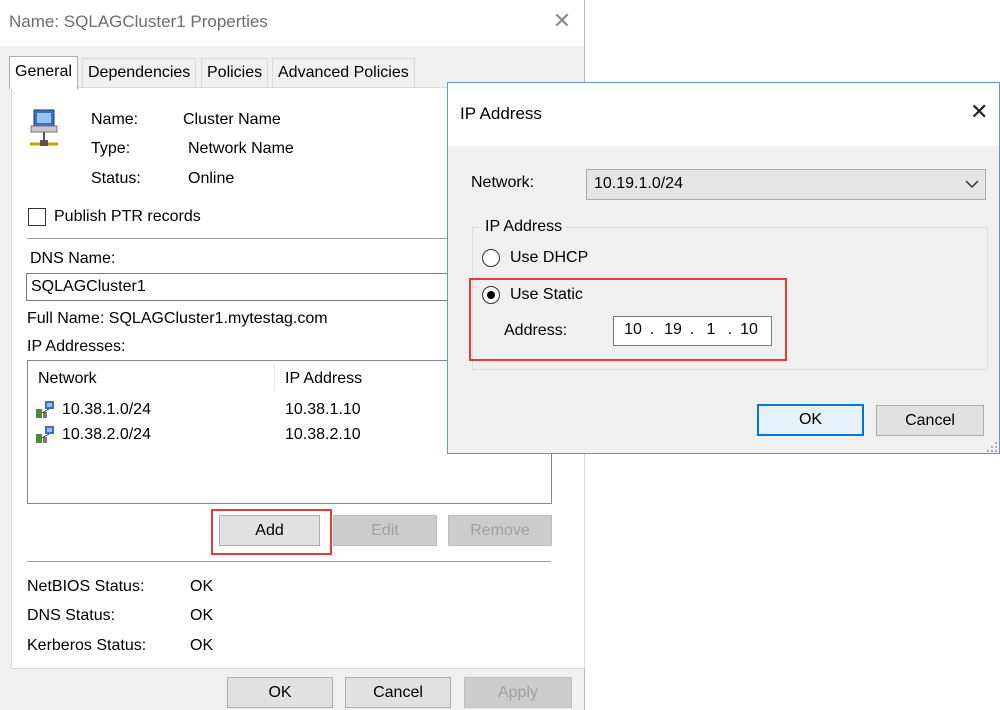 Image resolution: width=1000 pixels, height=710 pixels. What do you see at coordinates (87, 645) in the screenshot?
I see `kerberos-status-label: Kerberos Status:` at bounding box center [87, 645].